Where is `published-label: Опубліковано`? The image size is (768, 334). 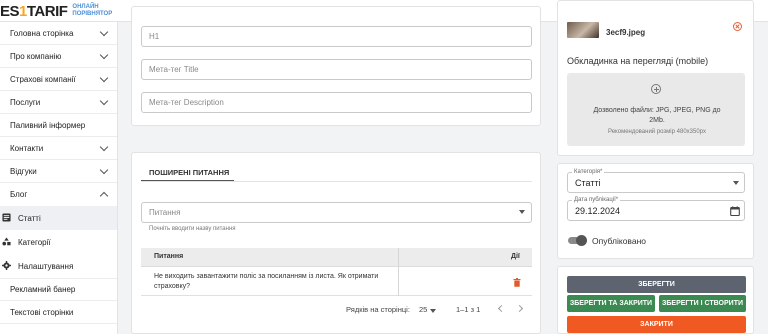
published-label: Опубліковано is located at coordinates (619, 241).